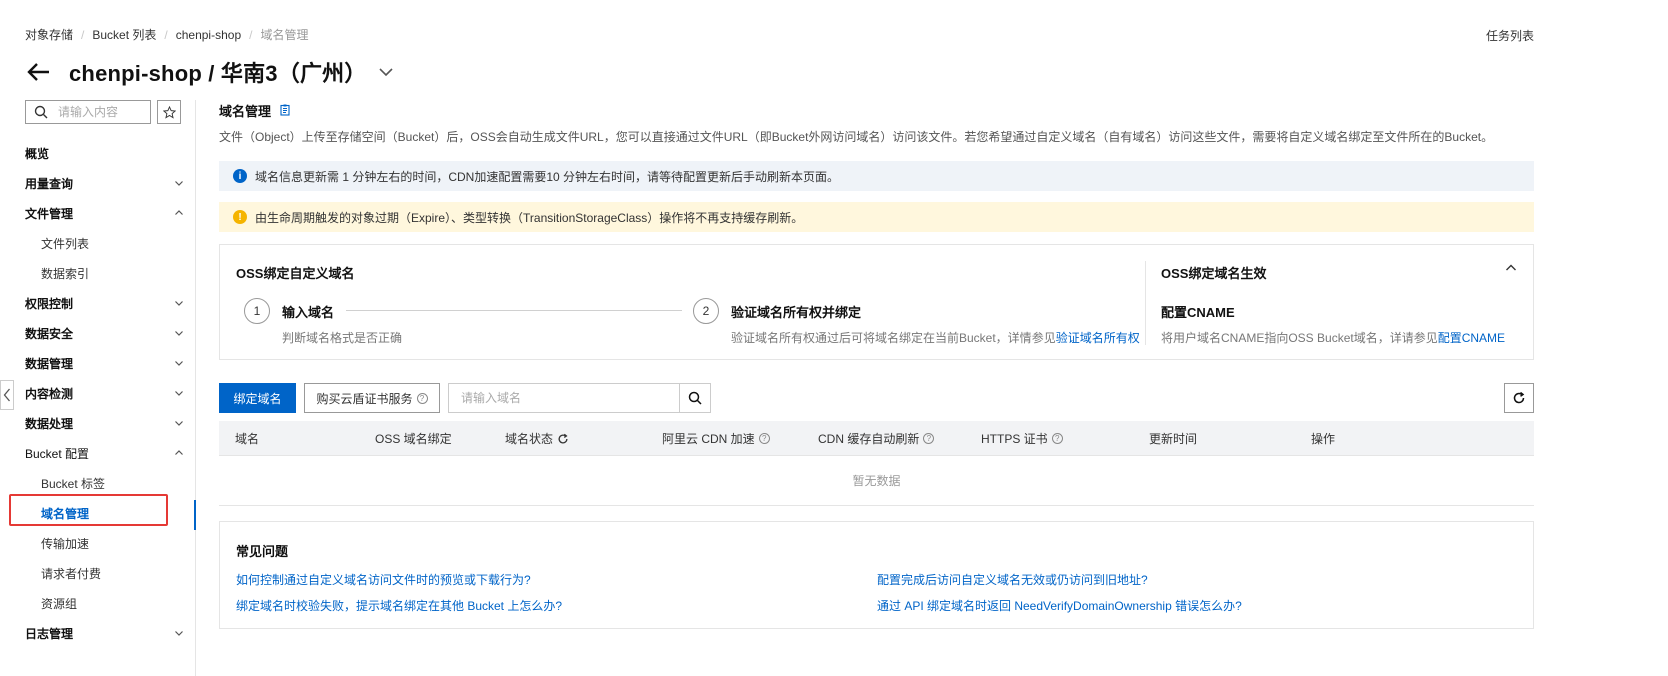 Image resolution: width=1668 pixels, height=676 pixels. I want to click on breadcrumb-item-oss: 对象存储, so click(49, 34).